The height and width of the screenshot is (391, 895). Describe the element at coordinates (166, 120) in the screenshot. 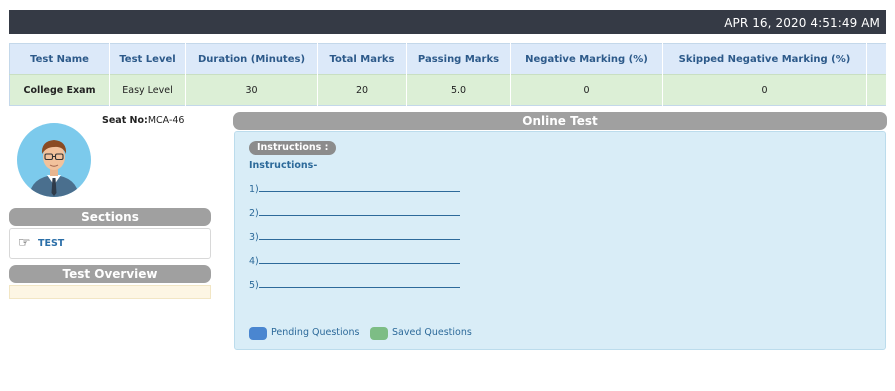

I see `seat-number-value: MCA-46` at that location.